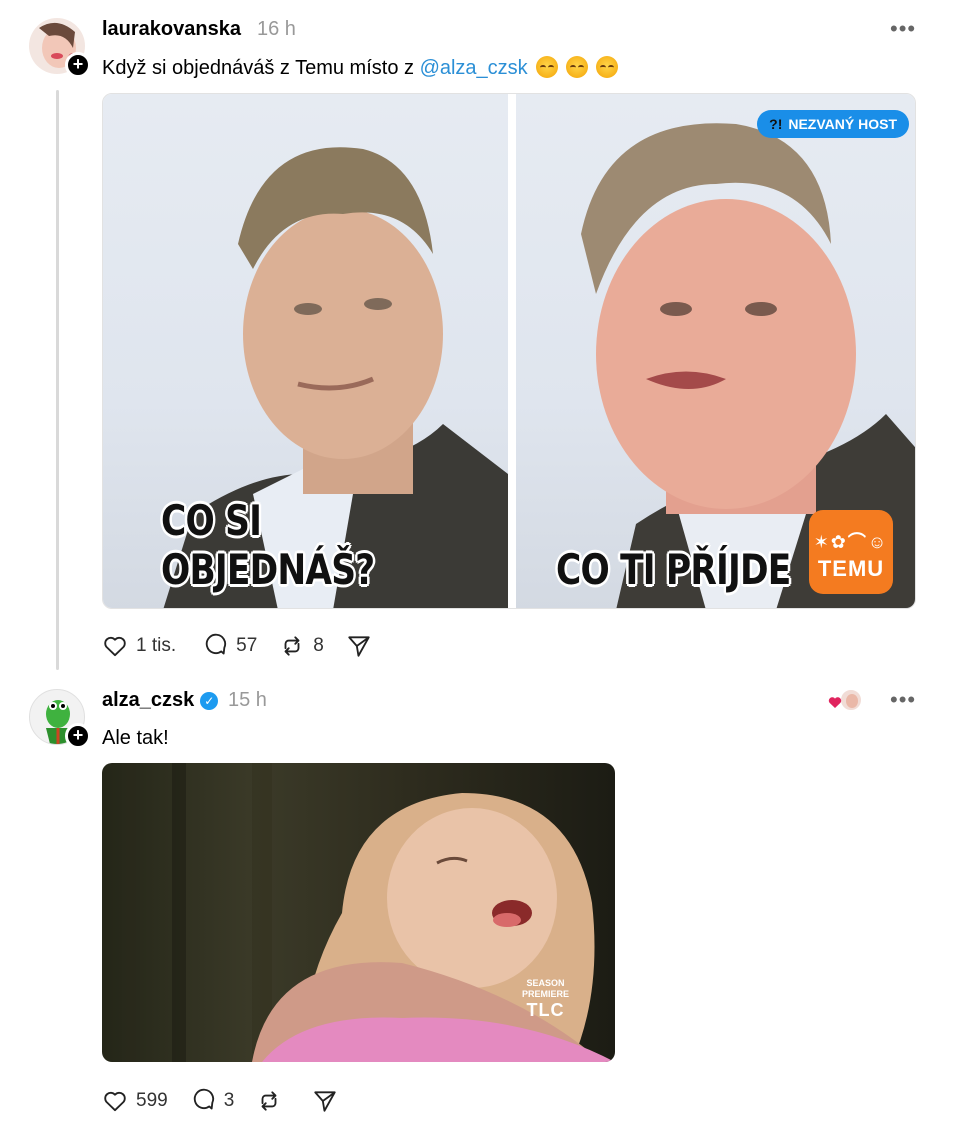 Image resolution: width=970 pixels, height=1134 pixels. Describe the element at coordinates (135, 738) in the screenshot. I see `post-text: Ale tak!` at that location.